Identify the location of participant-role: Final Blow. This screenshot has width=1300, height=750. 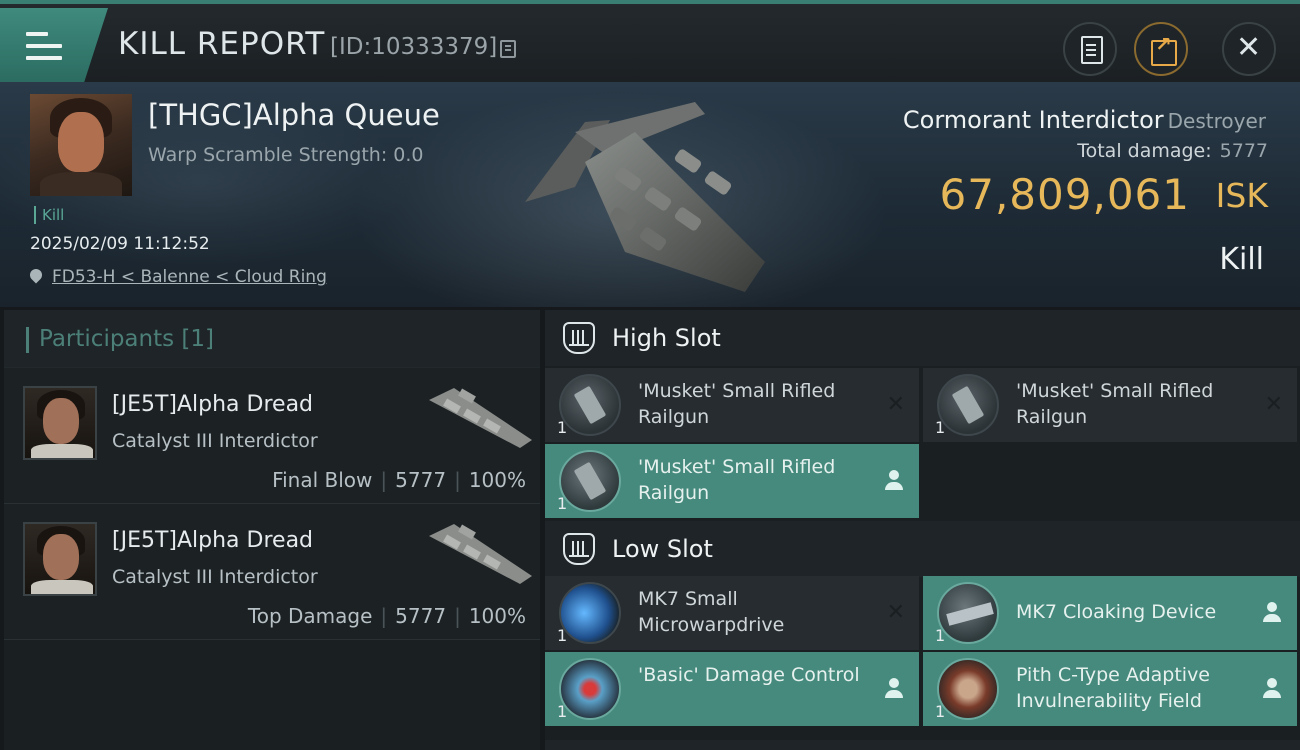
(322, 480).